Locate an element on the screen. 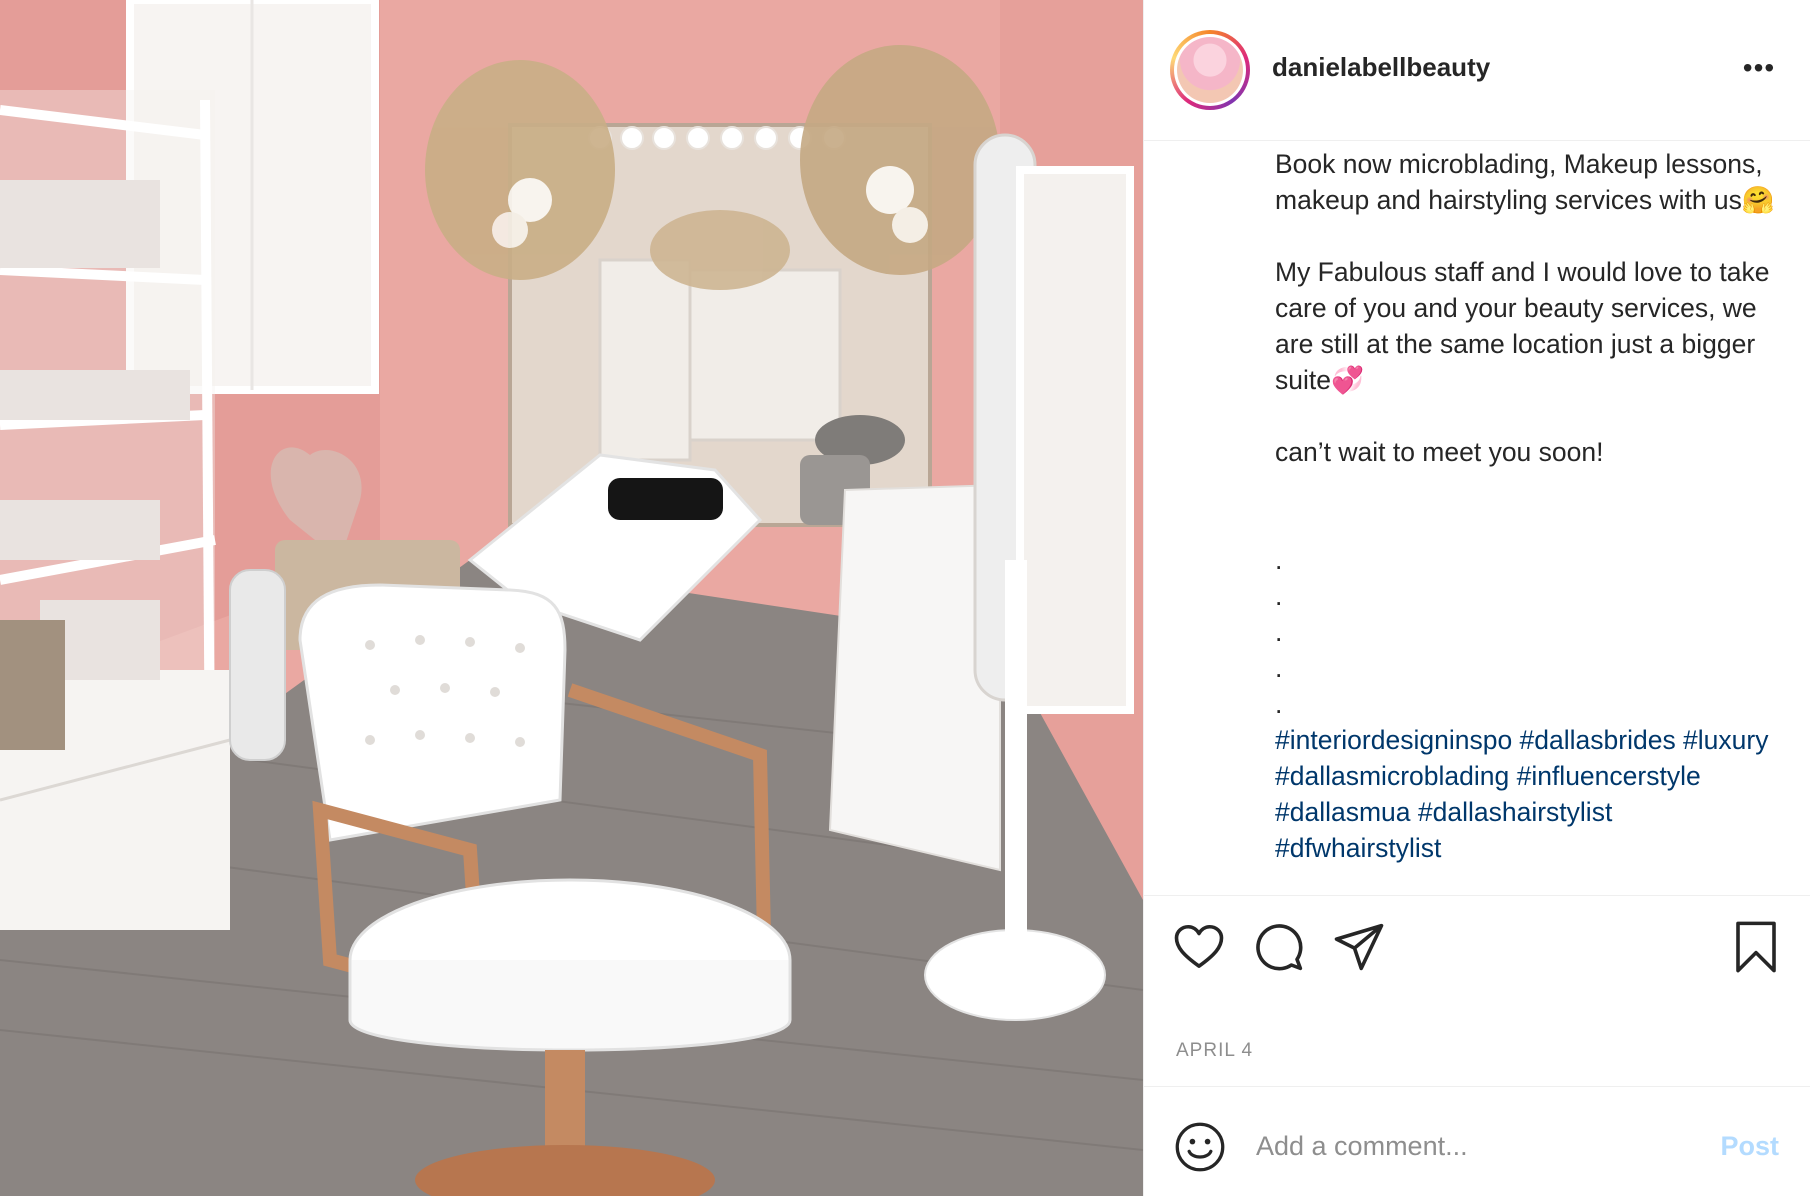 This screenshot has height=1196, width=1810. share-icon is located at coordinates (1359, 947).